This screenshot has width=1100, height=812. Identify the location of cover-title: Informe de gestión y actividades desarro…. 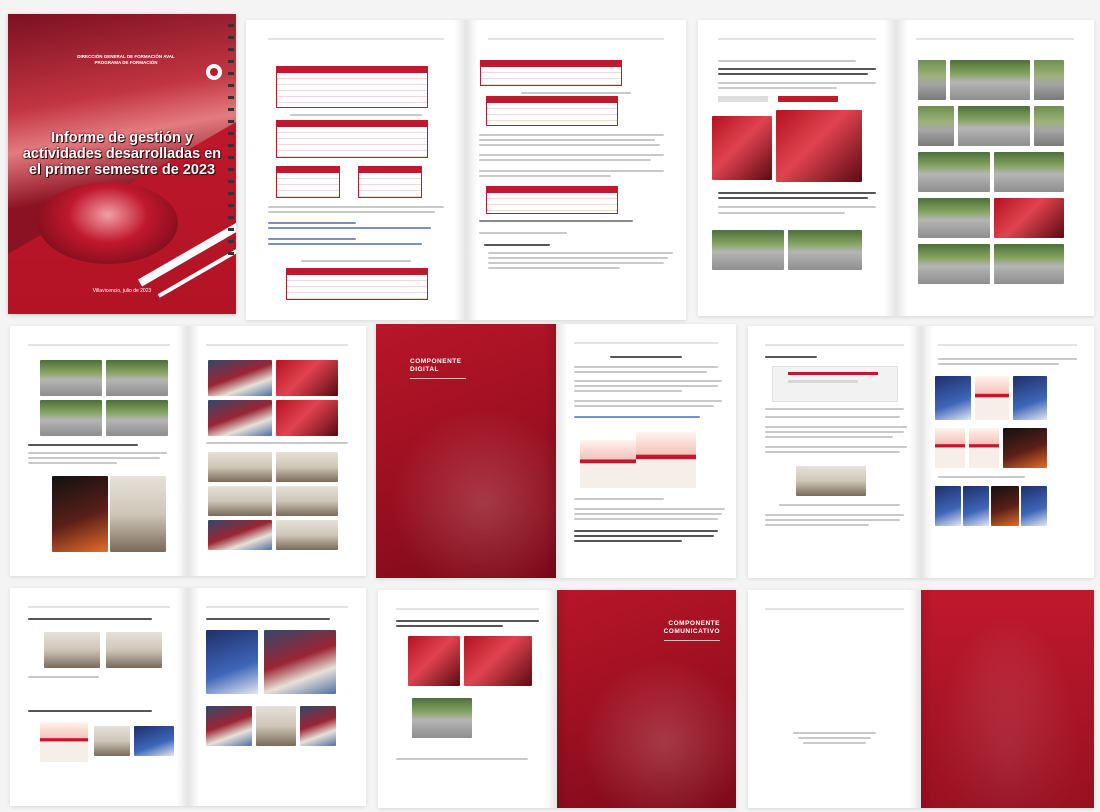
(122, 154).